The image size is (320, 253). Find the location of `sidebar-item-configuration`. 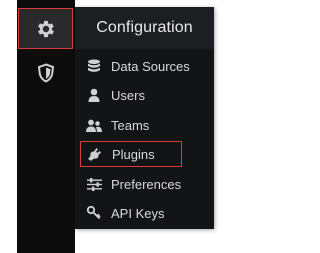

sidebar-item-configuration is located at coordinates (45, 28).